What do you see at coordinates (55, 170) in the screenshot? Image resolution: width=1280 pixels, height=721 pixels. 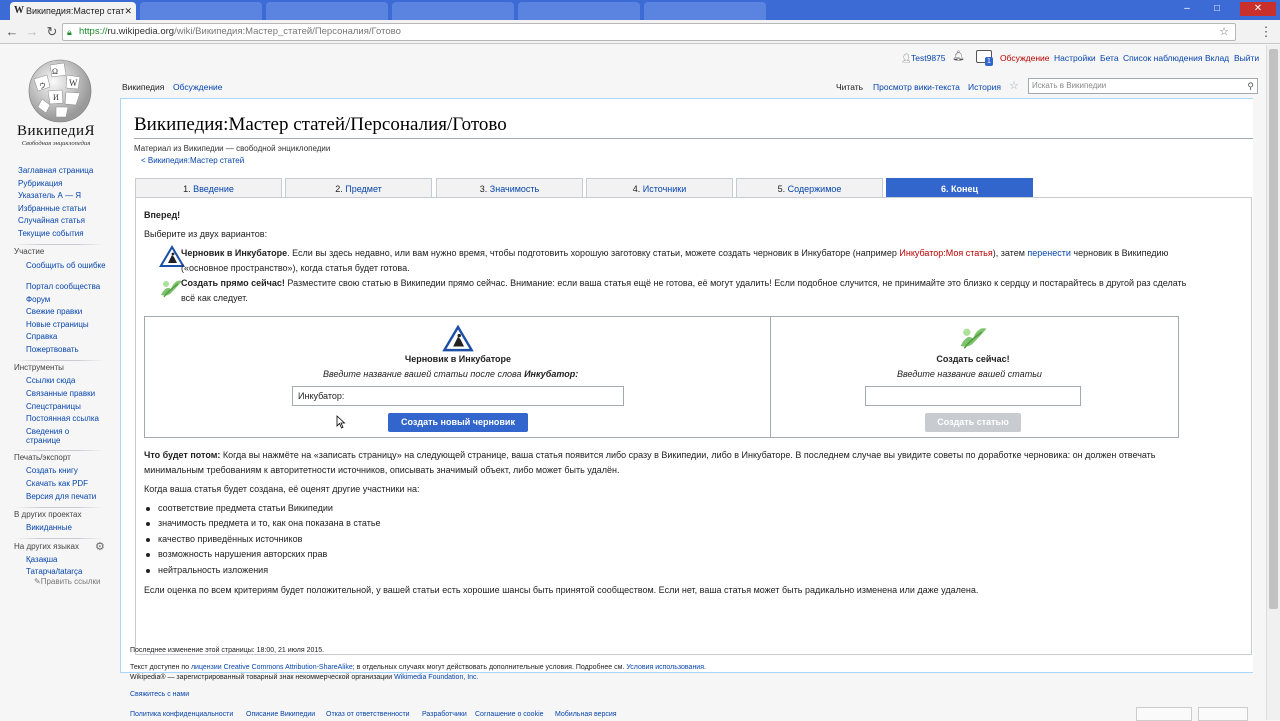 I see `sidebar-link-main-page: Заглавная страница` at bounding box center [55, 170].